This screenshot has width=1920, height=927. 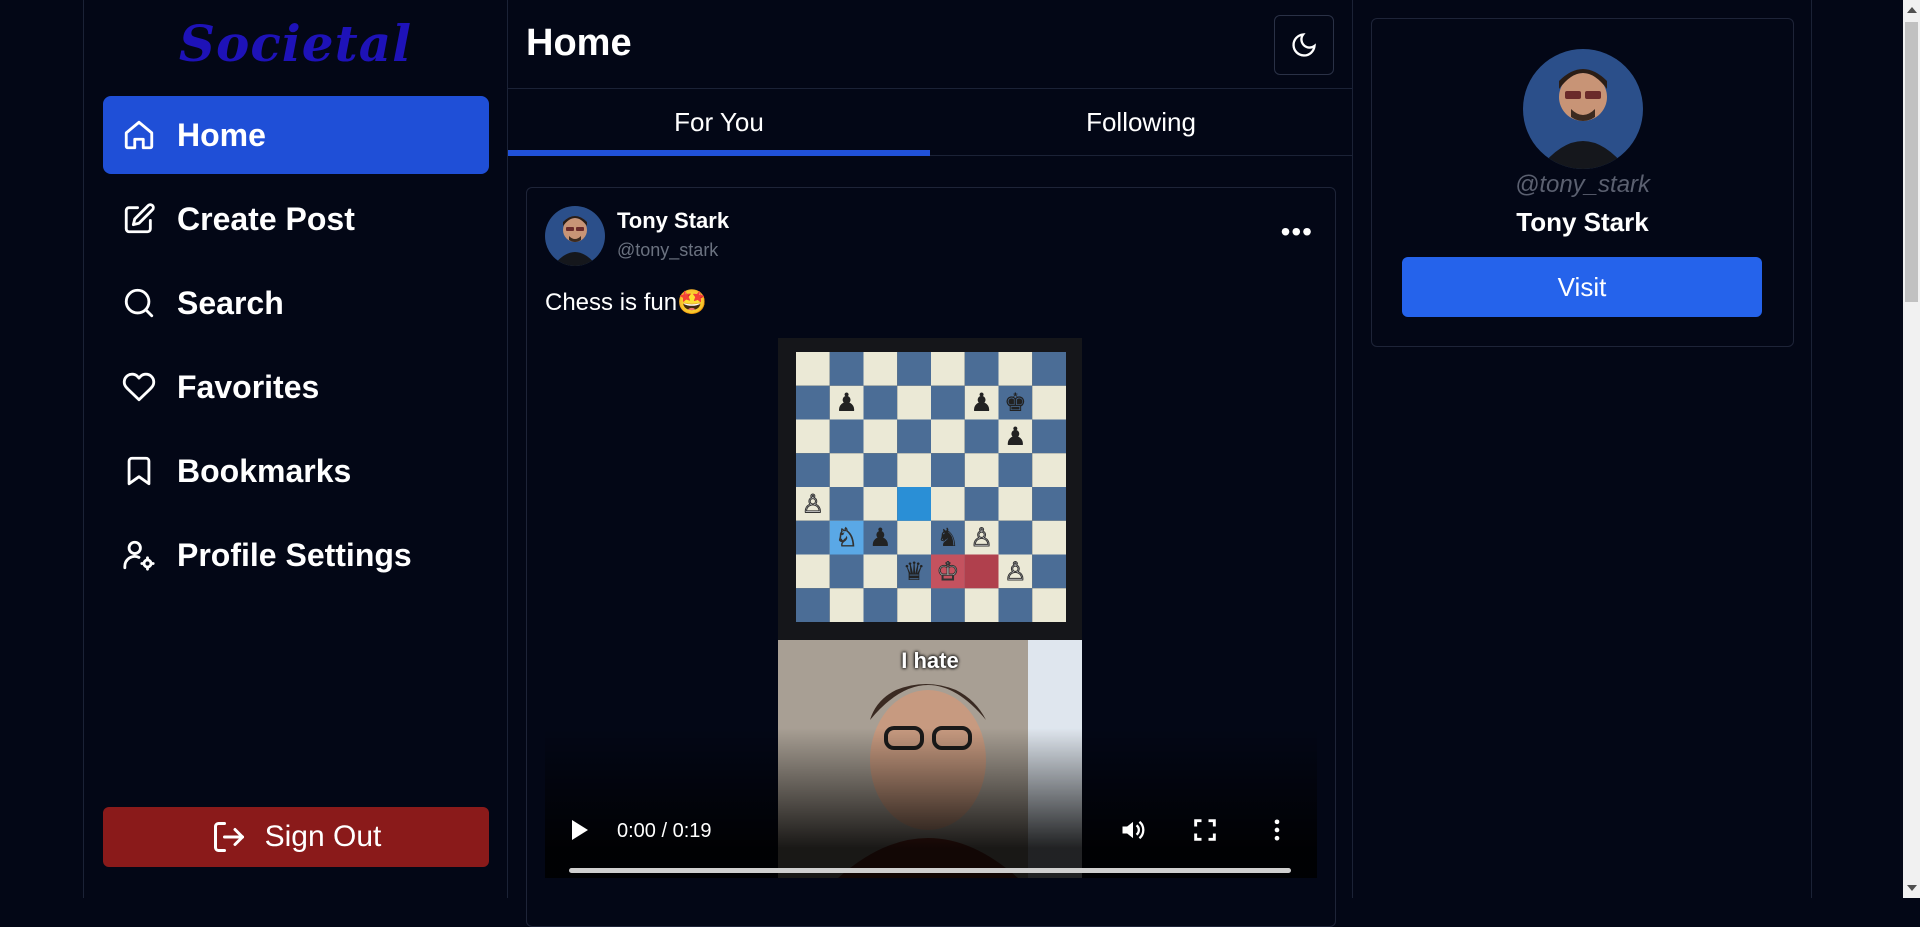 What do you see at coordinates (1297, 232) in the screenshot?
I see `more-options-icon: •••` at bounding box center [1297, 232].